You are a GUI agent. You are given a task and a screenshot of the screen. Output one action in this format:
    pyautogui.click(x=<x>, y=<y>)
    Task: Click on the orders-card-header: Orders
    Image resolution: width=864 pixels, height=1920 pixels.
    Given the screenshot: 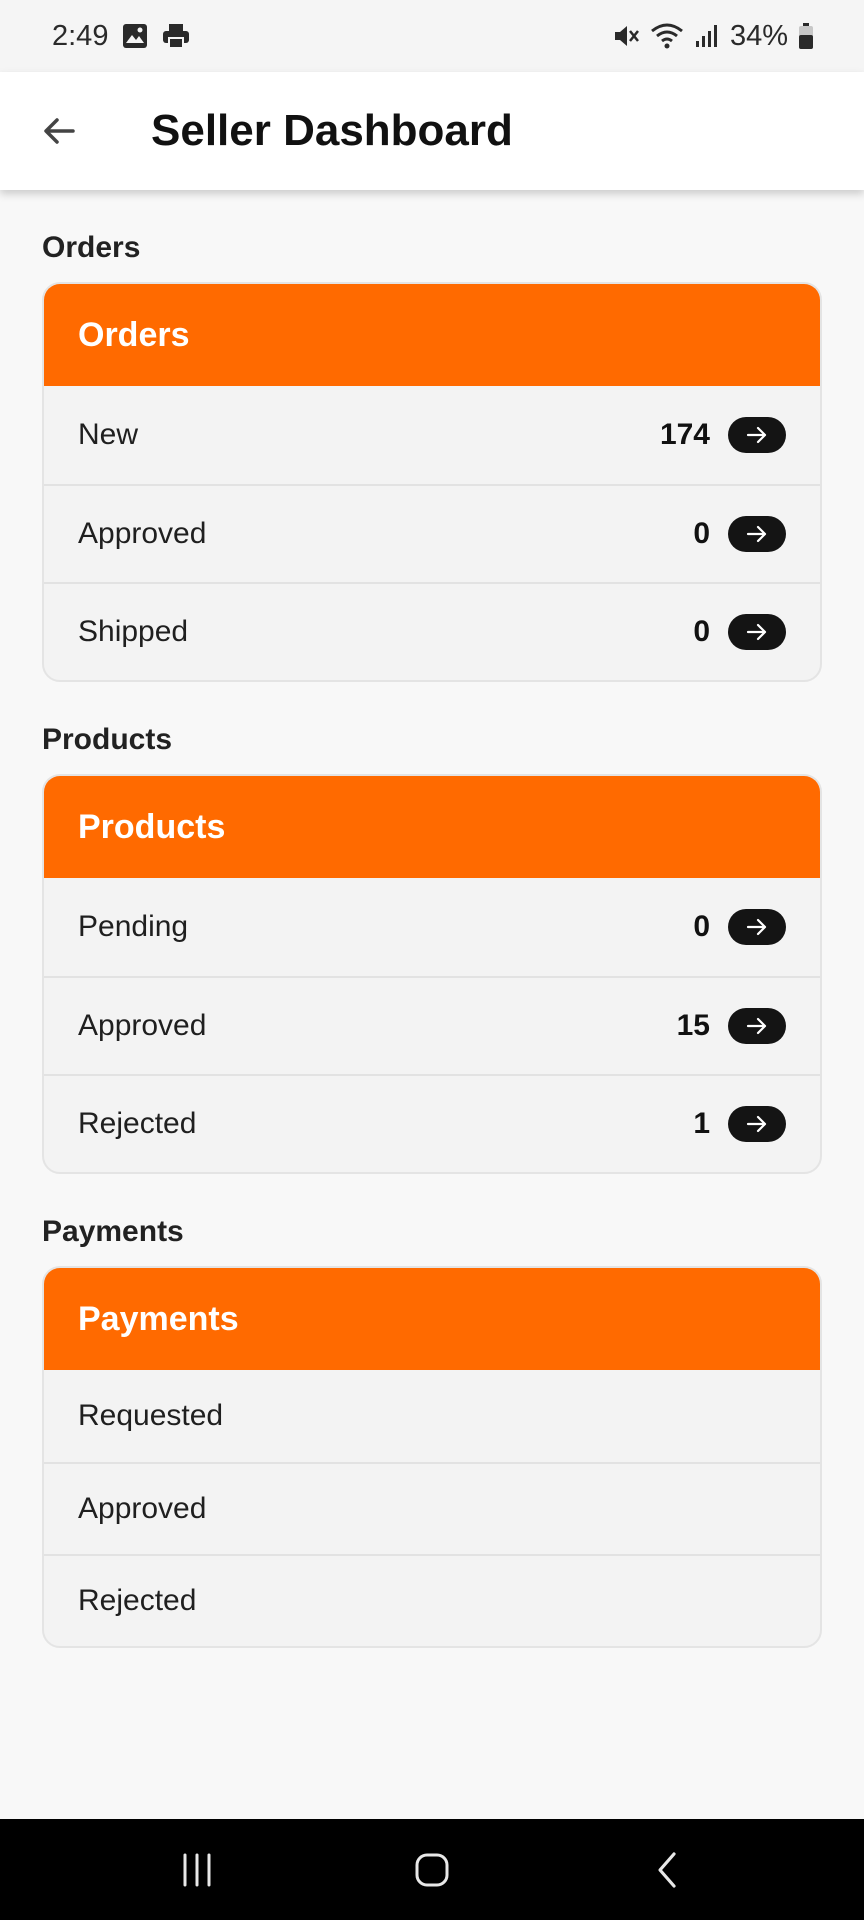 What is the action you would take?
    pyautogui.click(x=432, y=335)
    